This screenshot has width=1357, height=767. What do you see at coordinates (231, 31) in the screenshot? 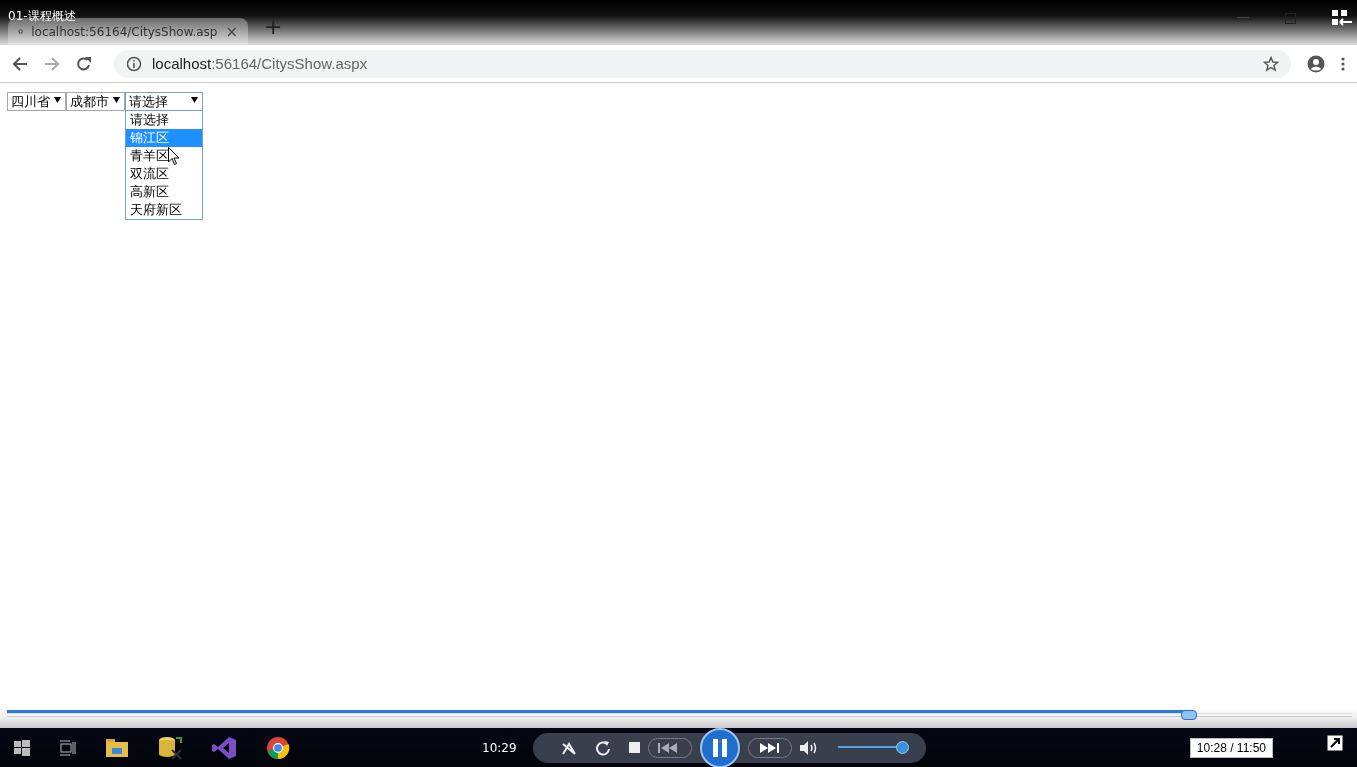
I see `tab-close-button: ×` at bounding box center [231, 31].